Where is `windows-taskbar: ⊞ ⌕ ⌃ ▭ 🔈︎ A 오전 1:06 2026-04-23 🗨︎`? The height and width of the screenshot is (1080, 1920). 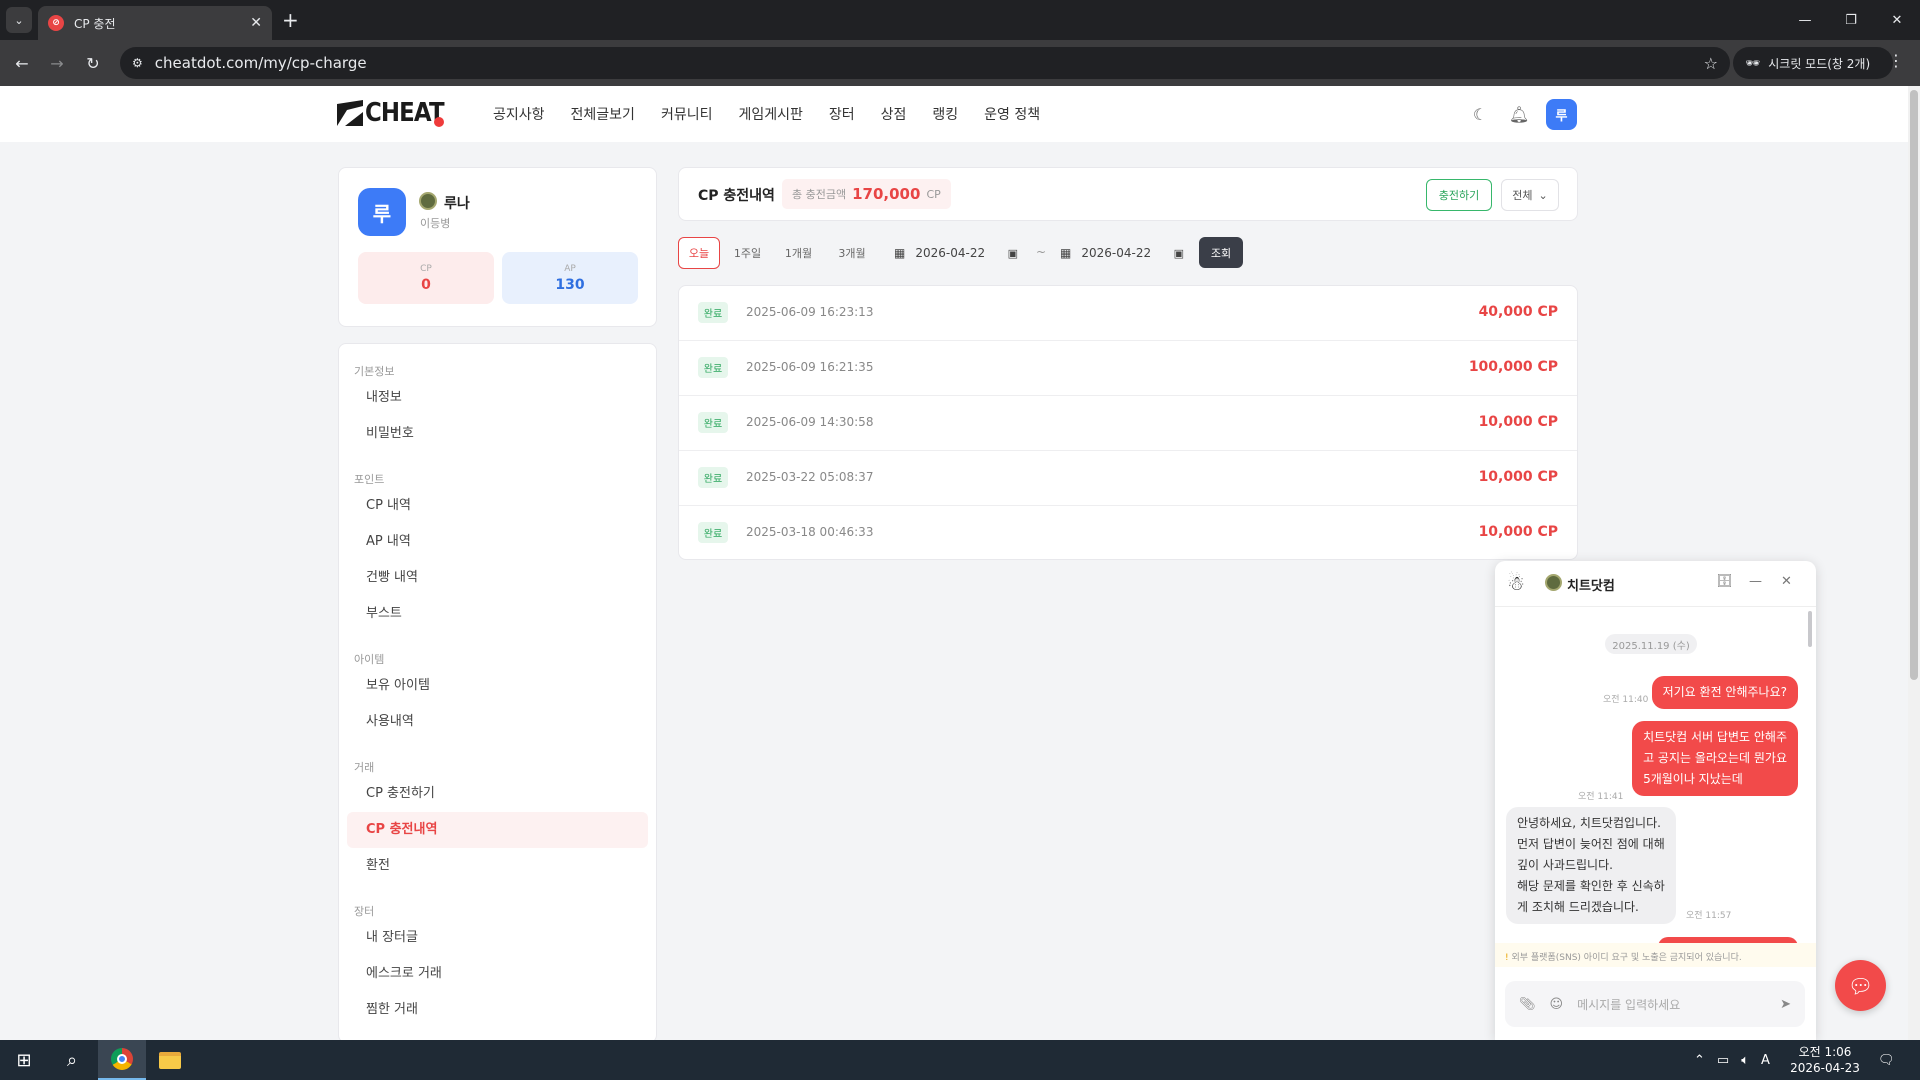 windows-taskbar: ⊞ ⌕ ⌃ ▭ 🔈︎ A 오전 1:06 2026-04-23 🗨︎ is located at coordinates (960, 1060).